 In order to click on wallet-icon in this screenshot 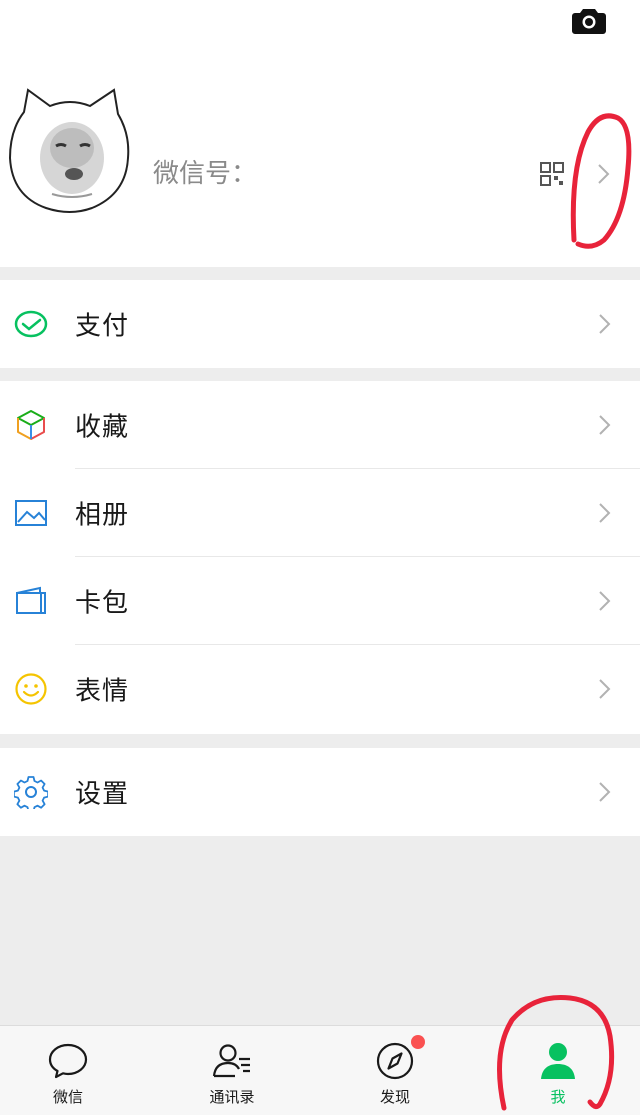, I will do `click(31, 600)`.